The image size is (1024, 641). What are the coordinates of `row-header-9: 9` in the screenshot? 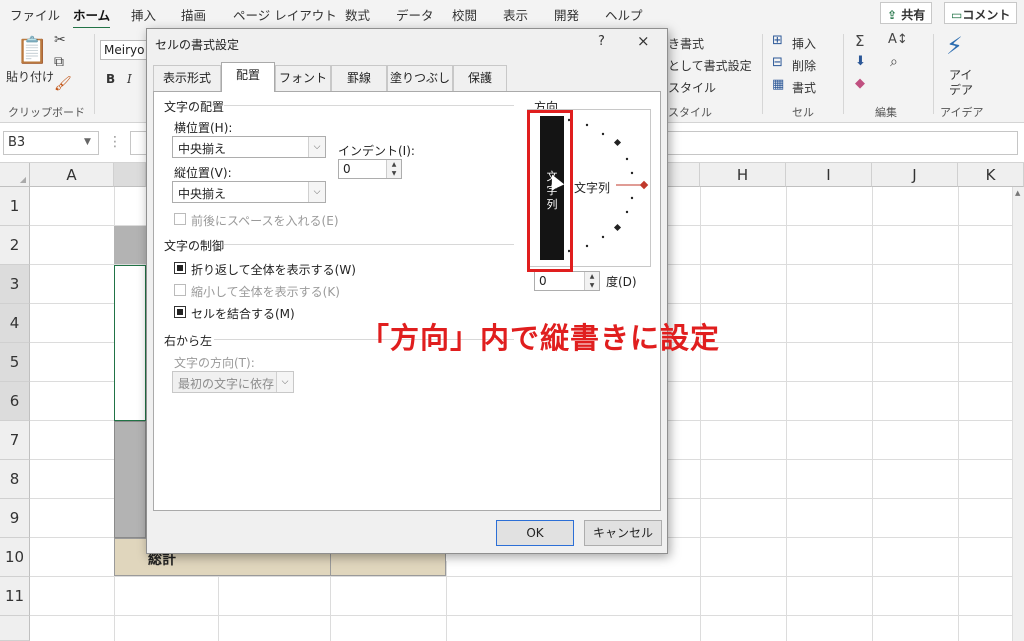 It's located at (15, 518).